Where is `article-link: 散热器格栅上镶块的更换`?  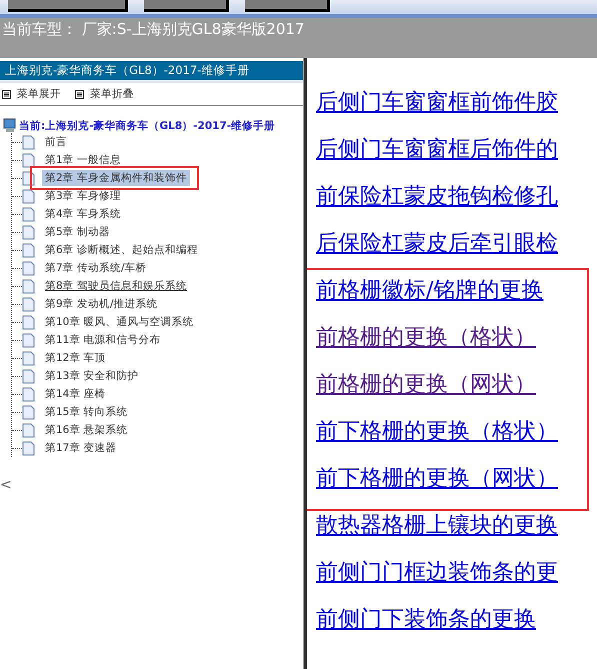 article-link: 散热器格栅上镶块的更换 is located at coordinates (437, 525).